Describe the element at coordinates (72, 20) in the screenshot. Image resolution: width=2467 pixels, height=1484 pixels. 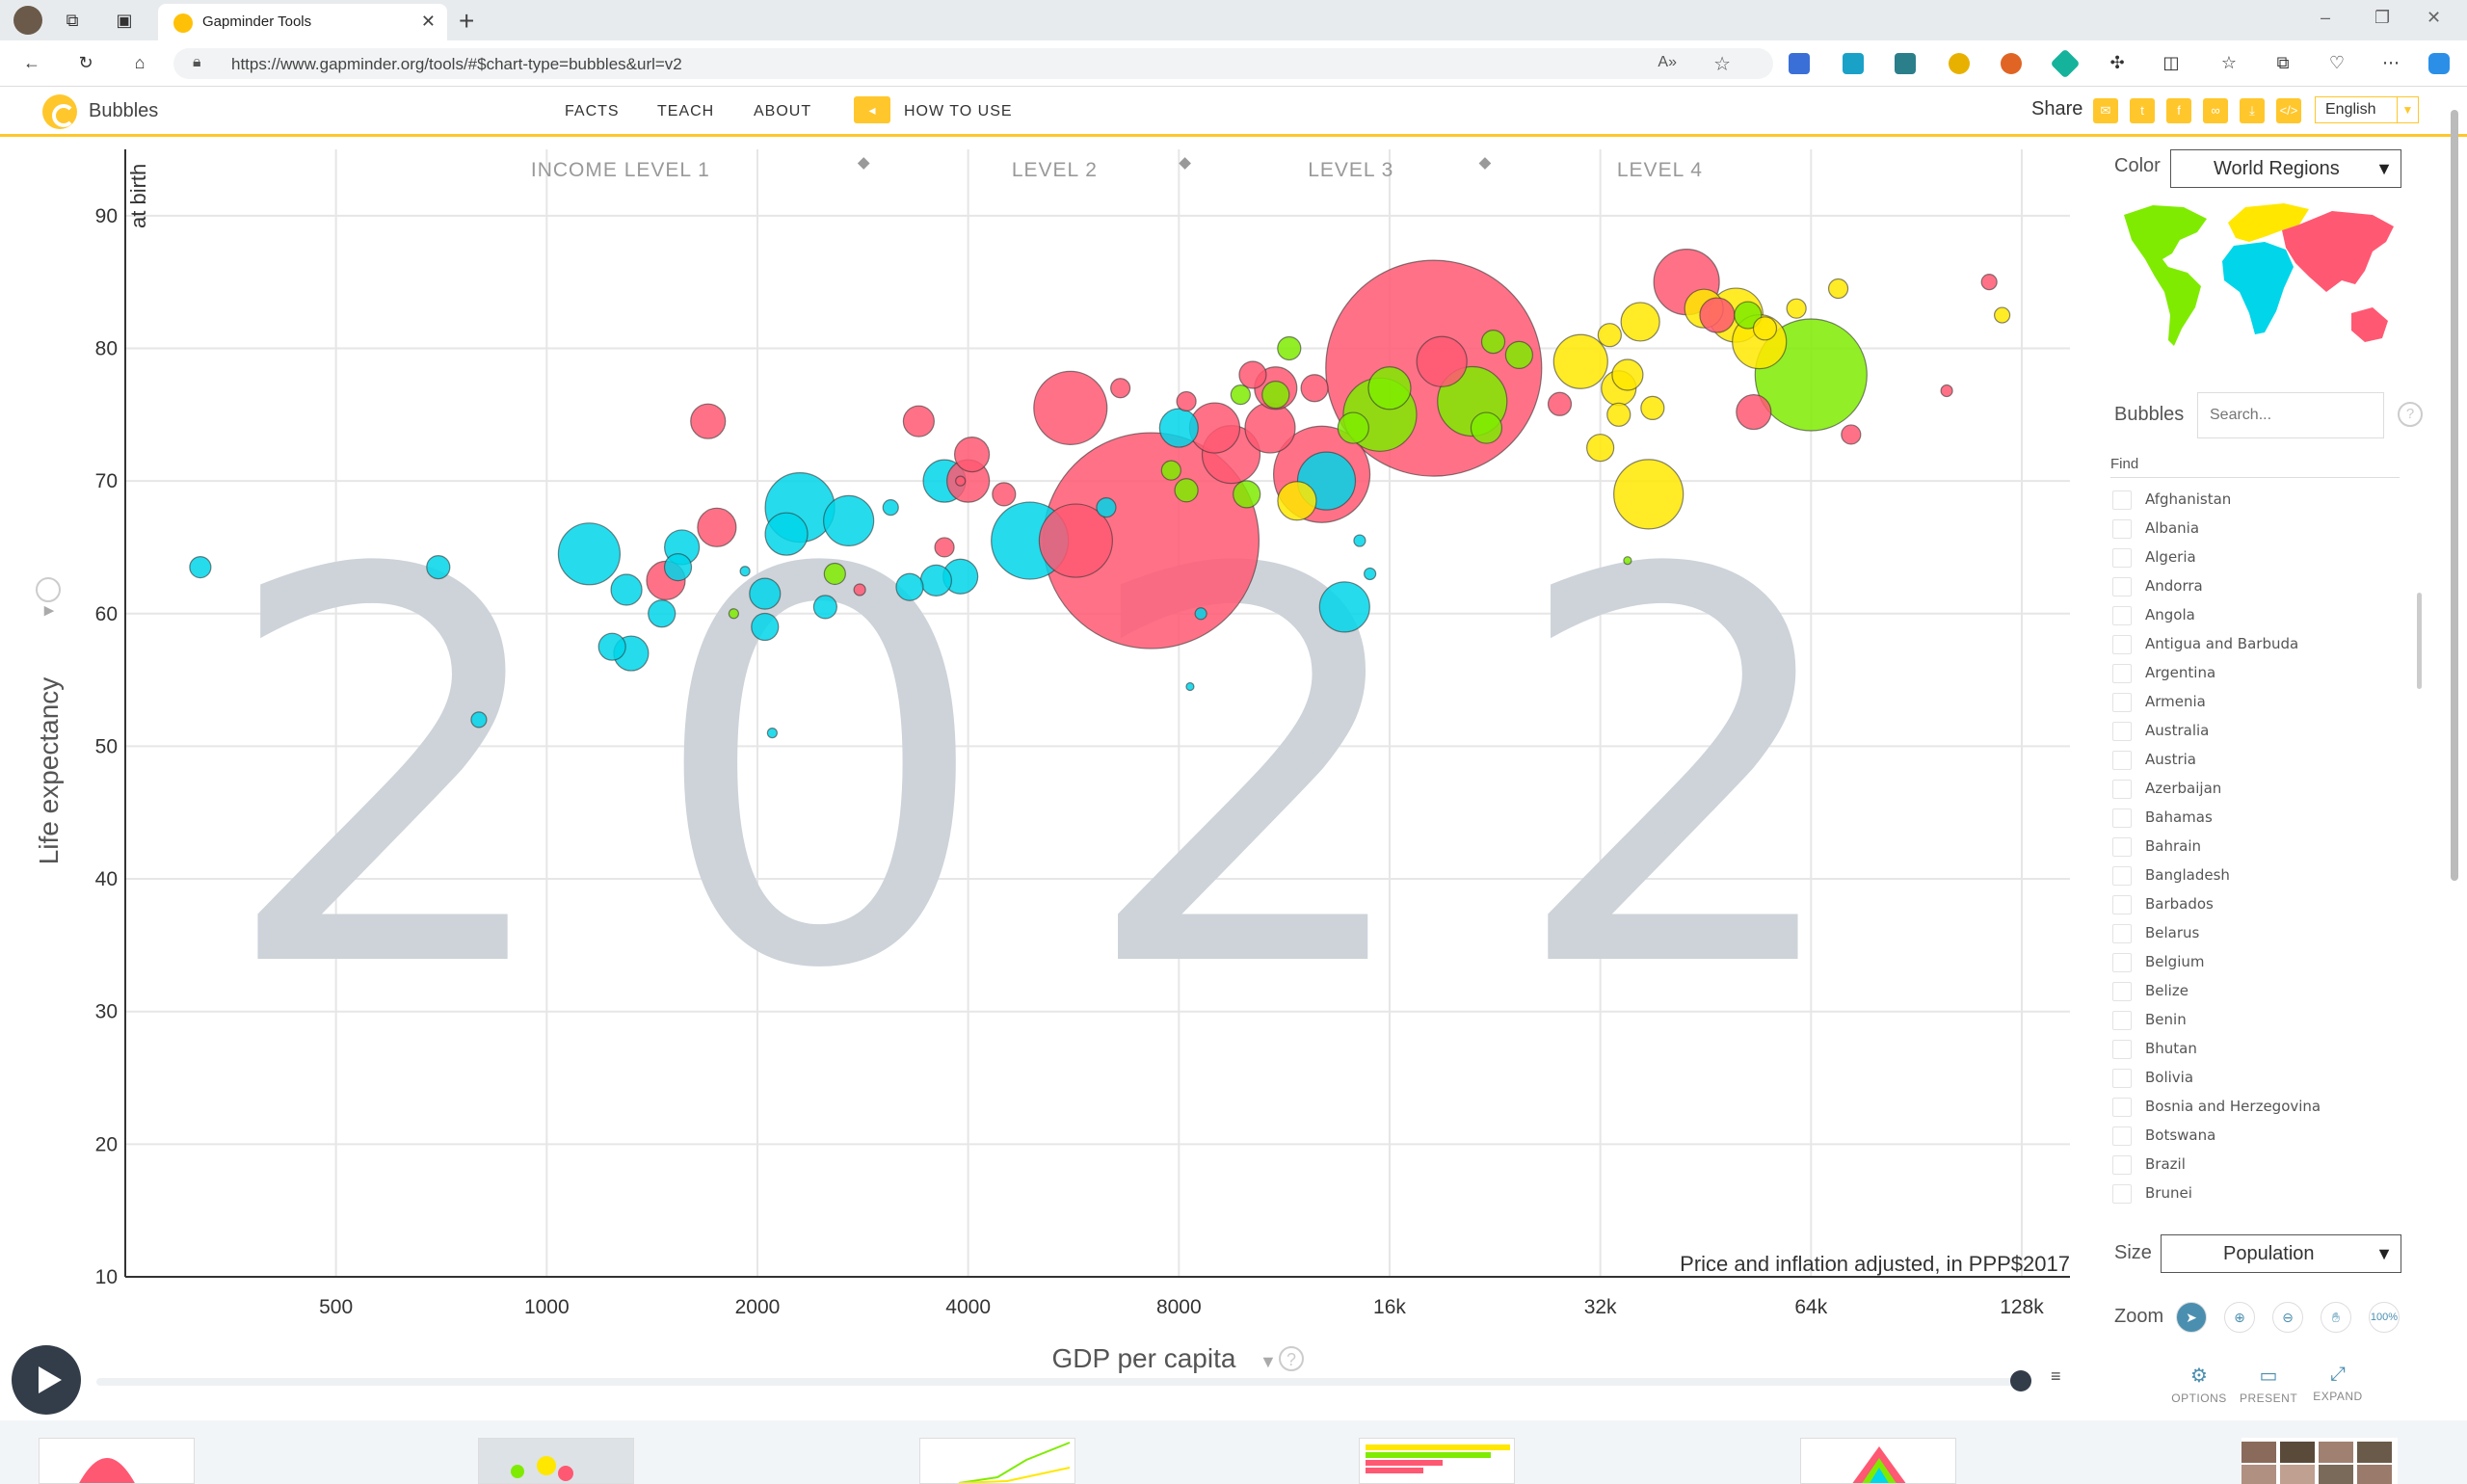
I see `workspaces-icon: ⧉` at that location.